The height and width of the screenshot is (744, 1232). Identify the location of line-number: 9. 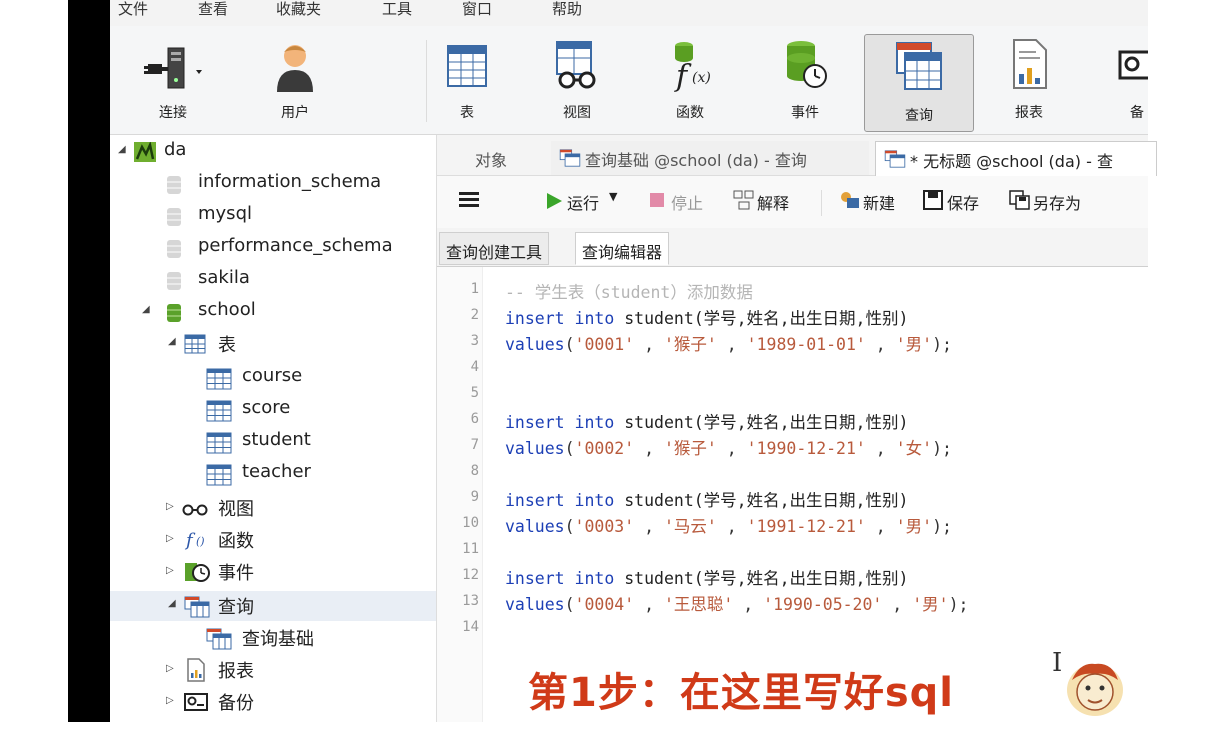
(474, 497).